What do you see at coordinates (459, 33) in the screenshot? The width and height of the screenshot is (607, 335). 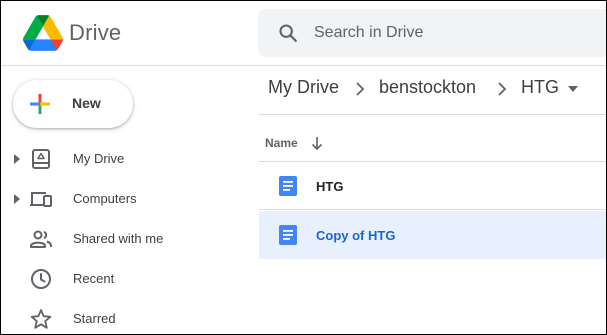 I see `search-input` at bounding box center [459, 33].